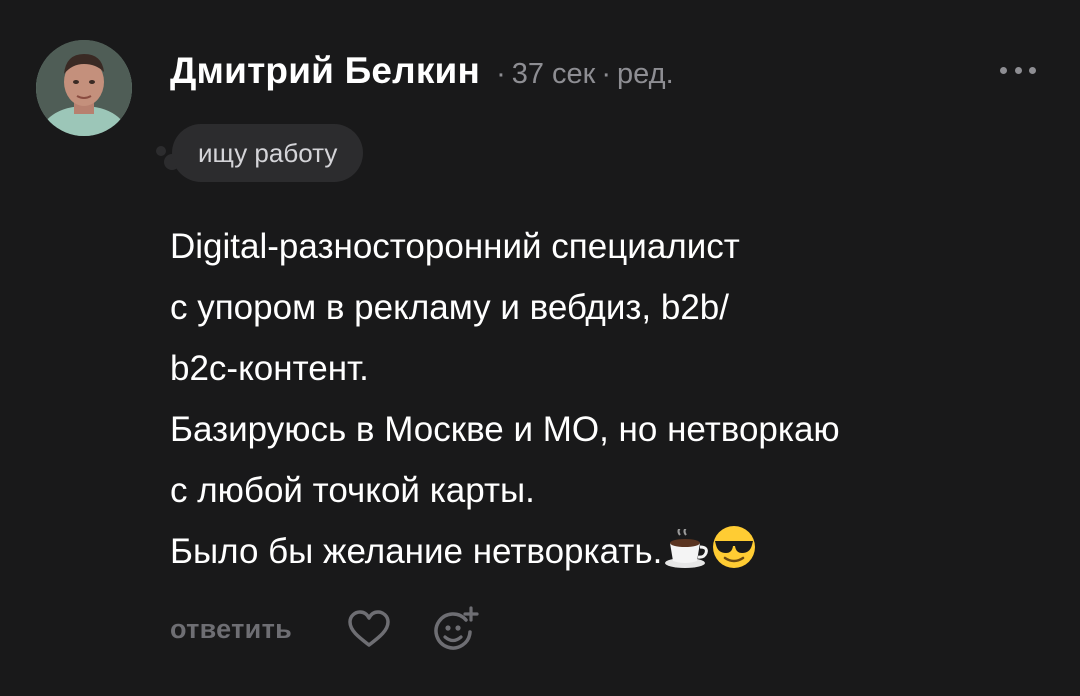 The height and width of the screenshot is (696, 1080). Describe the element at coordinates (325, 71) in the screenshot. I see `author-name: Дмитрий Белкин` at that location.